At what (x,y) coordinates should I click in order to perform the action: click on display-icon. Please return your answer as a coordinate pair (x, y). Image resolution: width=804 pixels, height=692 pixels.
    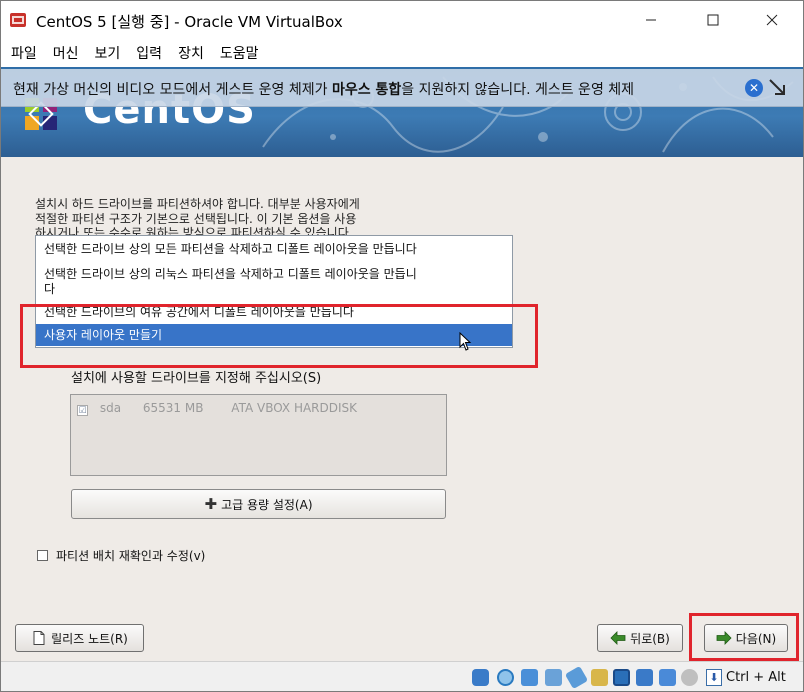
    Looking at the image, I should click on (621, 677).